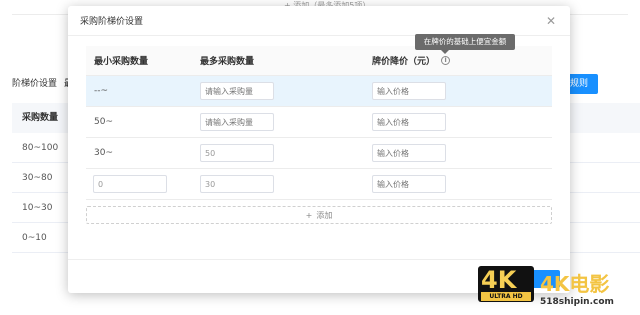 The height and width of the screenshot is (315, 640). Describe the element at coordinates (319, 21) in the screenshot. I see `modal-header: 采购阶梯价设置 ✕` at that location.